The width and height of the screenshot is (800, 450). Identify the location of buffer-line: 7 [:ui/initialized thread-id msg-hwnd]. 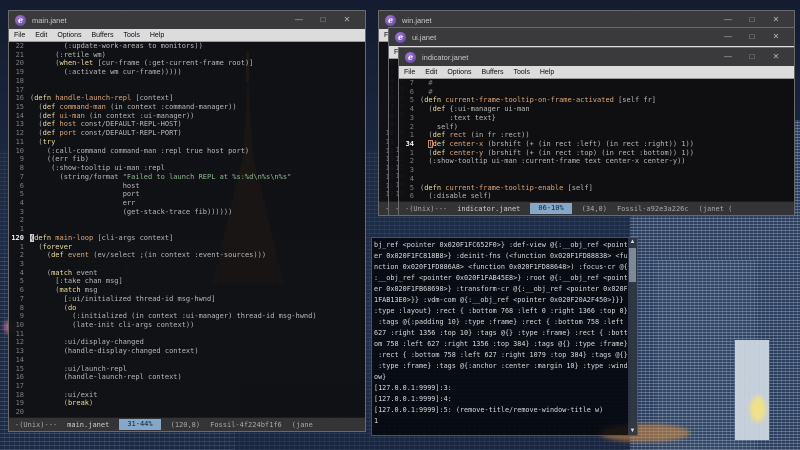
(117, 298).